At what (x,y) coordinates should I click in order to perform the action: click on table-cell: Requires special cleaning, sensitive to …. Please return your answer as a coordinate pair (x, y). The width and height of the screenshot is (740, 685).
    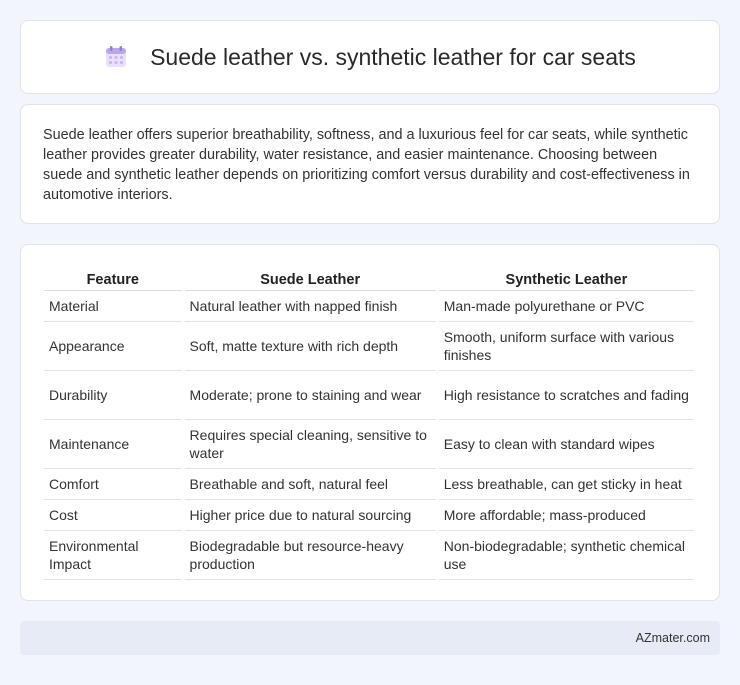
    Looking at the image, I should click on (310, 444).